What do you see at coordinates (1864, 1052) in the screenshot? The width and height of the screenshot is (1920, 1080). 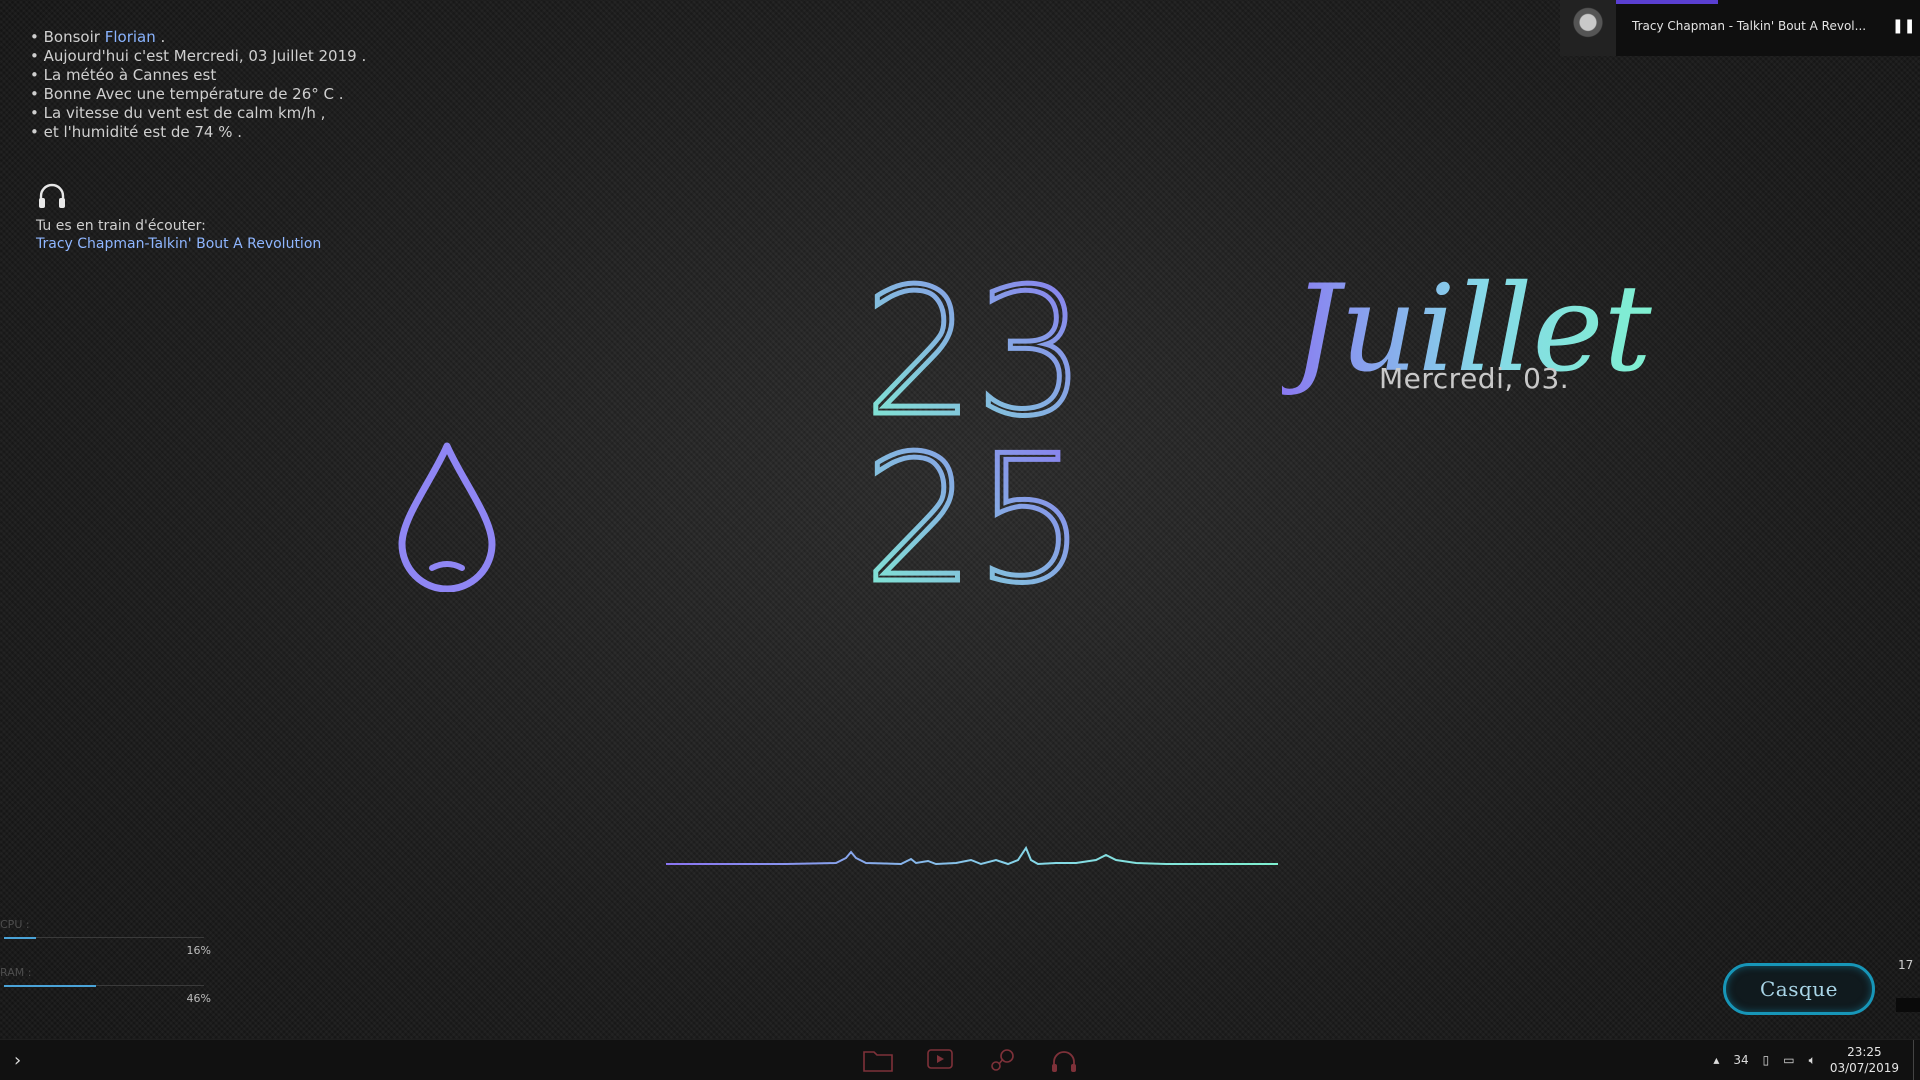 I see `tray-time: 23:25` at bounding box center [1864, 1052].